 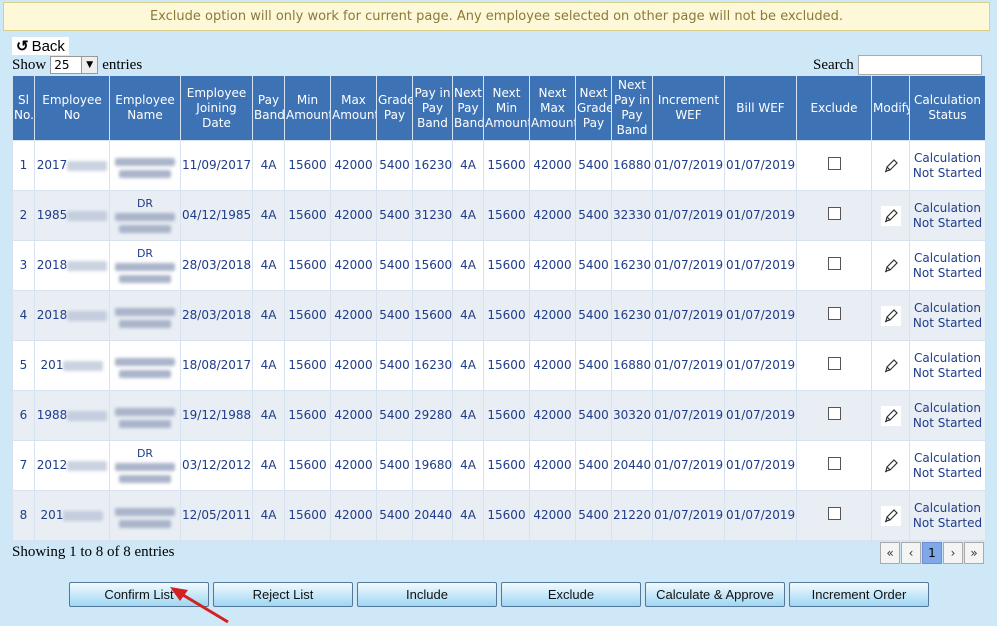 I want to click on col-header-next-max-amount: Next Max Amount, so click(x=552, y=108).